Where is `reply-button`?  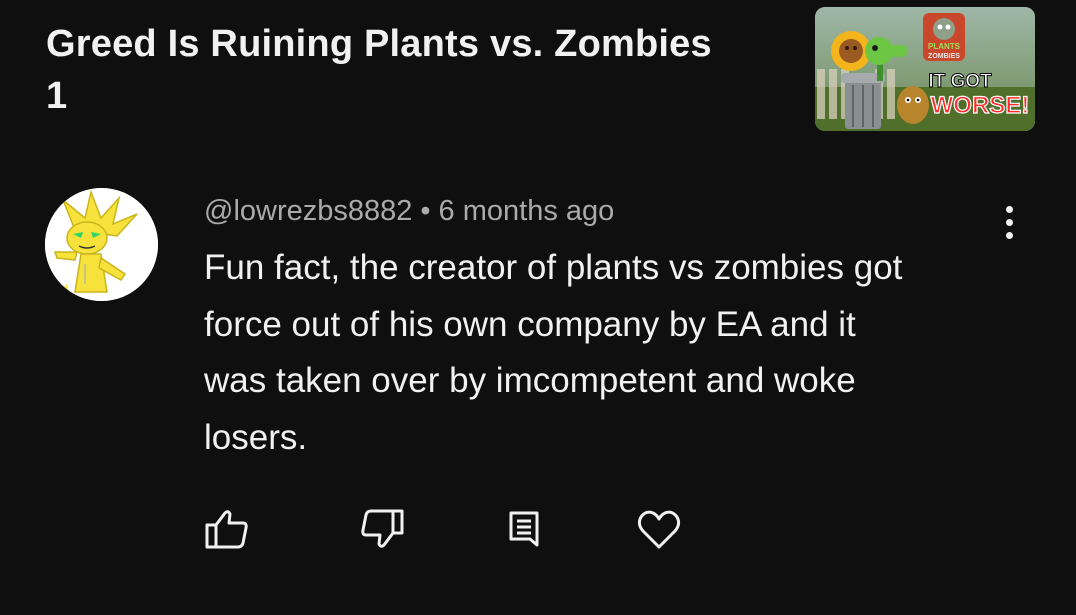
reply-button is located at coordinates (524, 529).